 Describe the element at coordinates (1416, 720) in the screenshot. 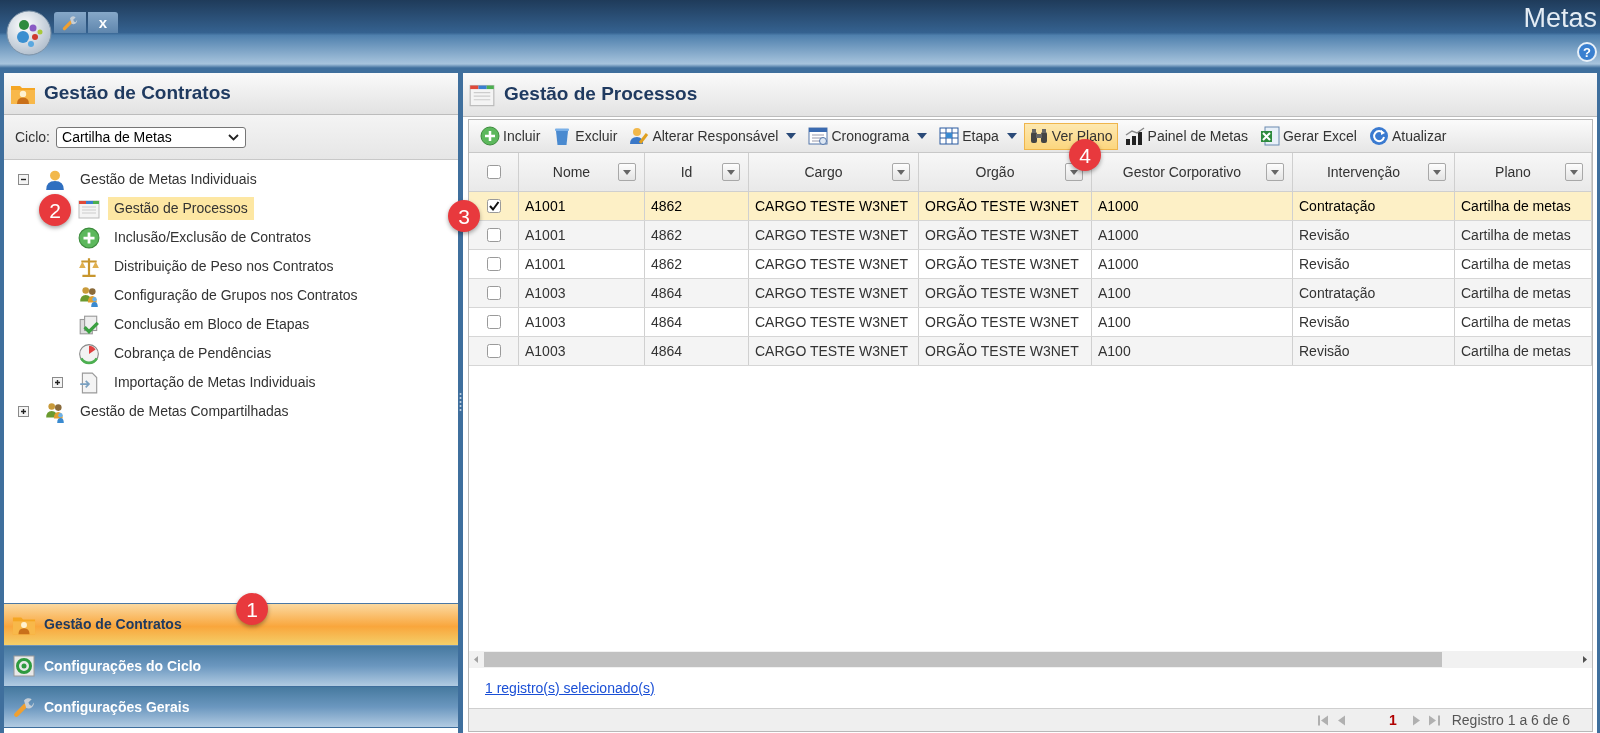

I see `next-page-icon` at that location.